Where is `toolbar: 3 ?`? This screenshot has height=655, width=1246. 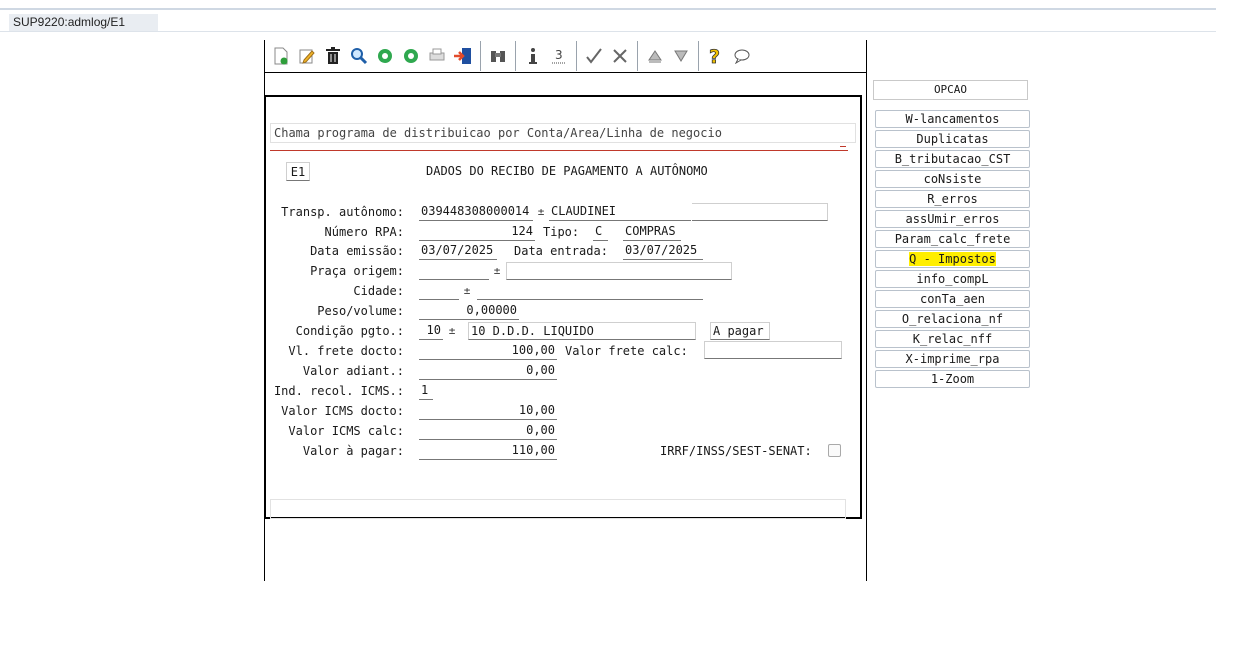 toolbar: 3 ? is located at coordinates (513, 56).